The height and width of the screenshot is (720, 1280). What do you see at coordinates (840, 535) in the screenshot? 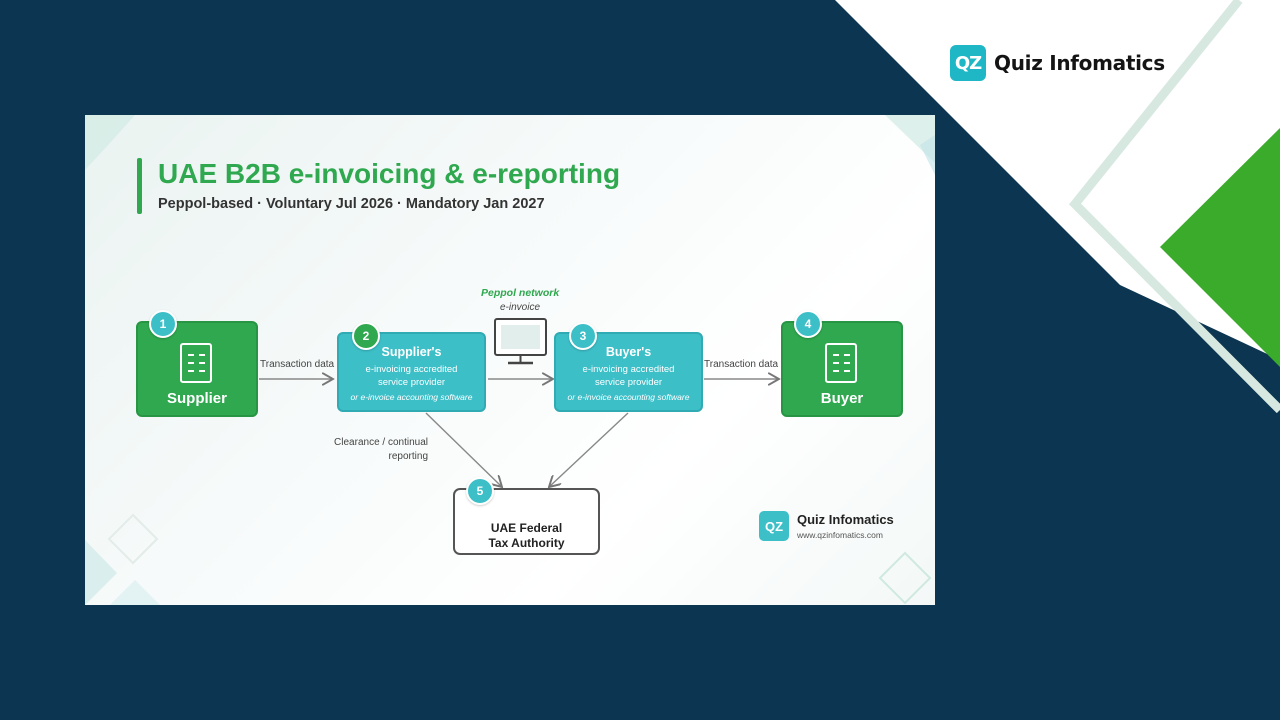
I see `slide-brand-url: www.qzinfomatics.com` at bounding box center [840, 535].